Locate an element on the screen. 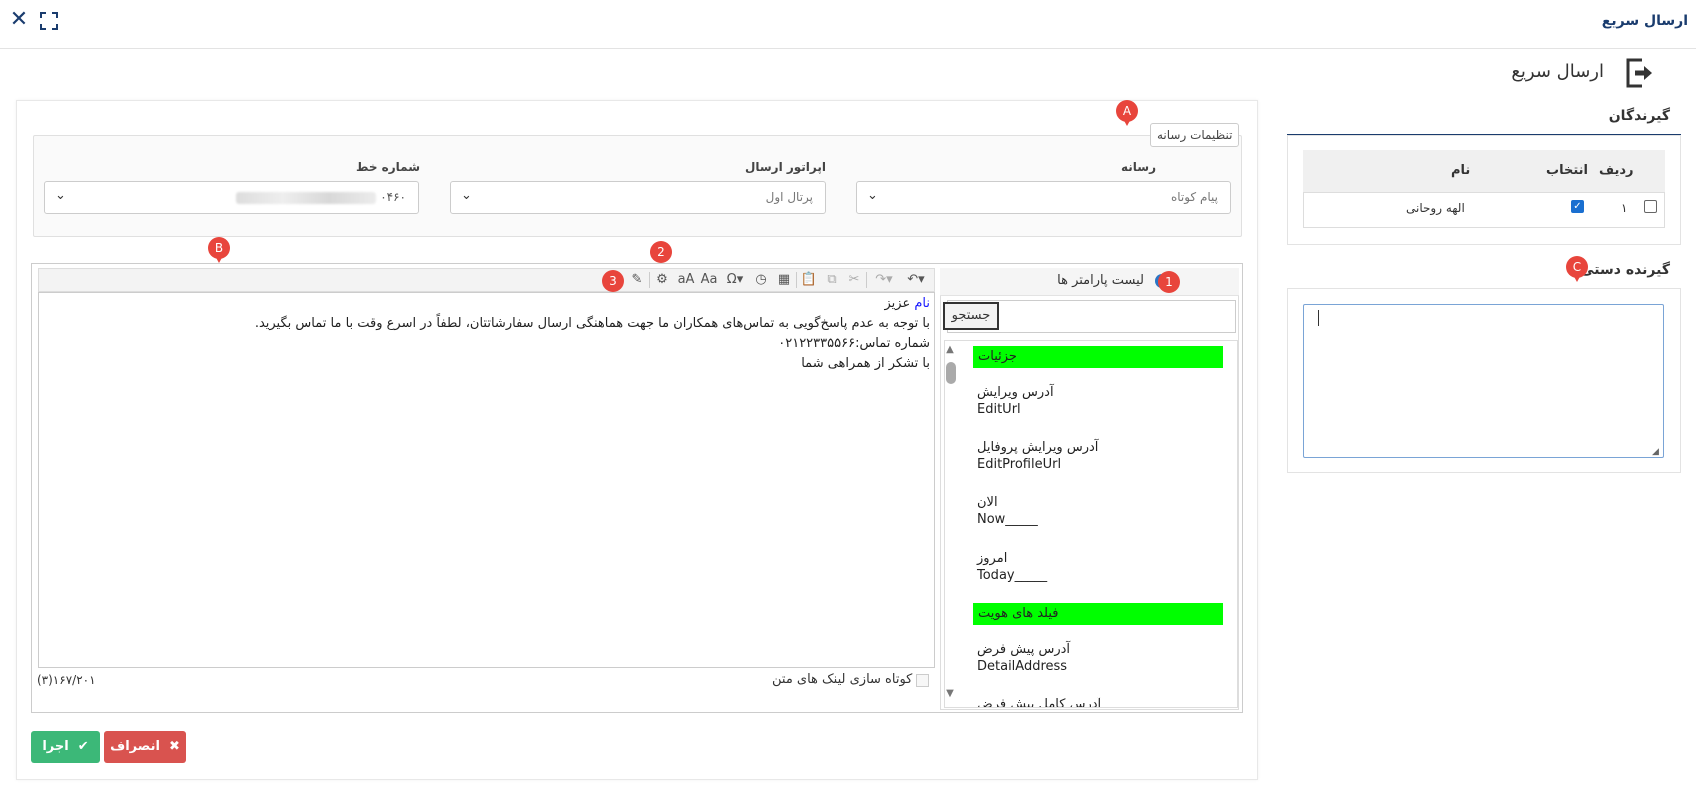  param-item: آدرس ویرایش EditUrl is located at coordinates (1015, 401).